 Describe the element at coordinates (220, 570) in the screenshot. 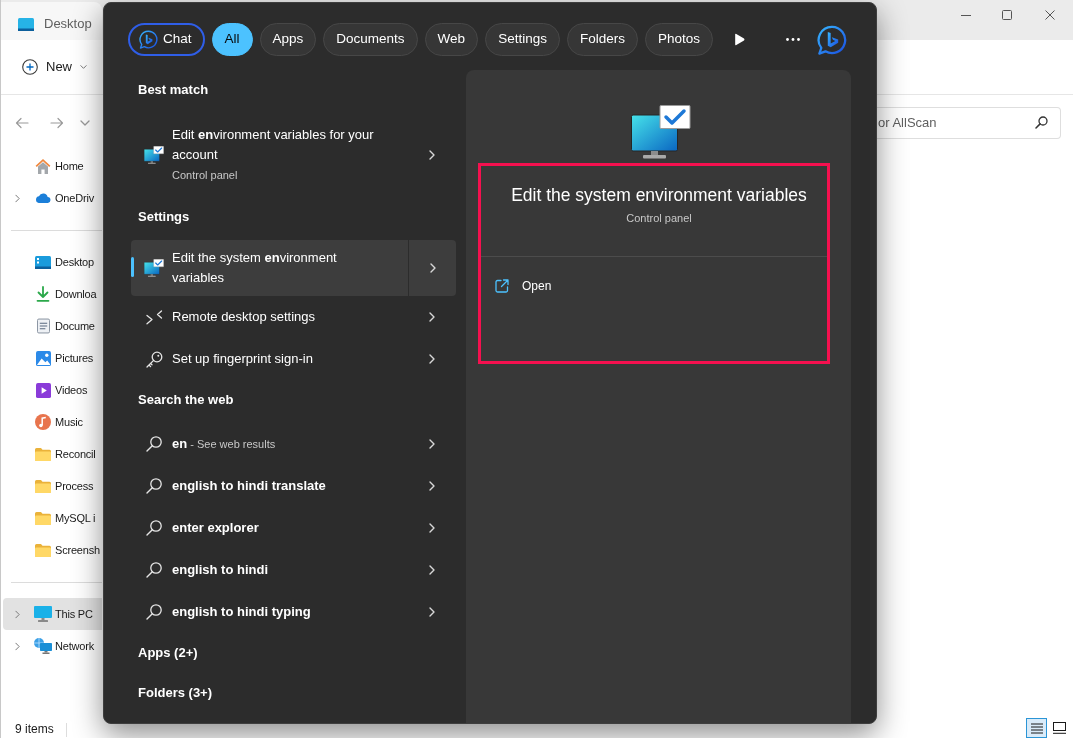

I see `result-title: english to hindi` at that location.